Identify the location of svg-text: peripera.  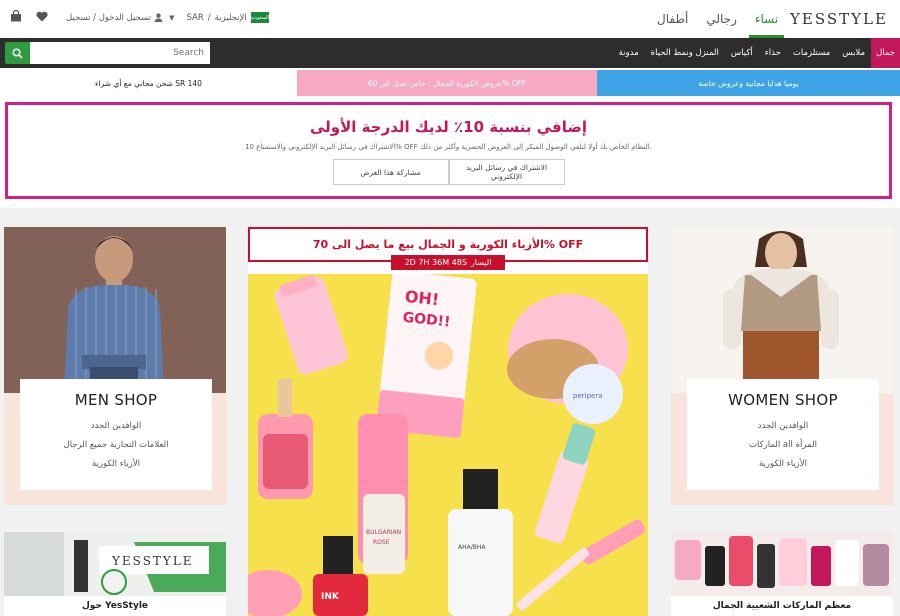
(588, 396).